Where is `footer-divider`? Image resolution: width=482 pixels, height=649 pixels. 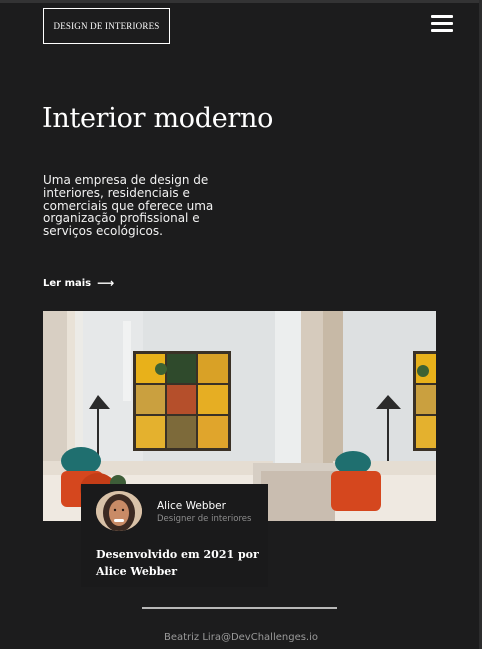 footer-divider is located at coordinates (239, 608).